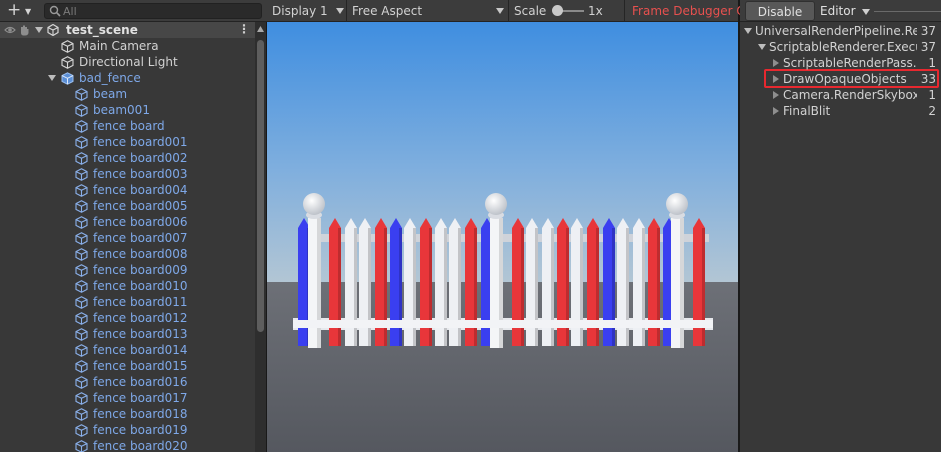 The image size is (941, 452). I want to click on hierarchy-item: fence board013, so click(127, 334).